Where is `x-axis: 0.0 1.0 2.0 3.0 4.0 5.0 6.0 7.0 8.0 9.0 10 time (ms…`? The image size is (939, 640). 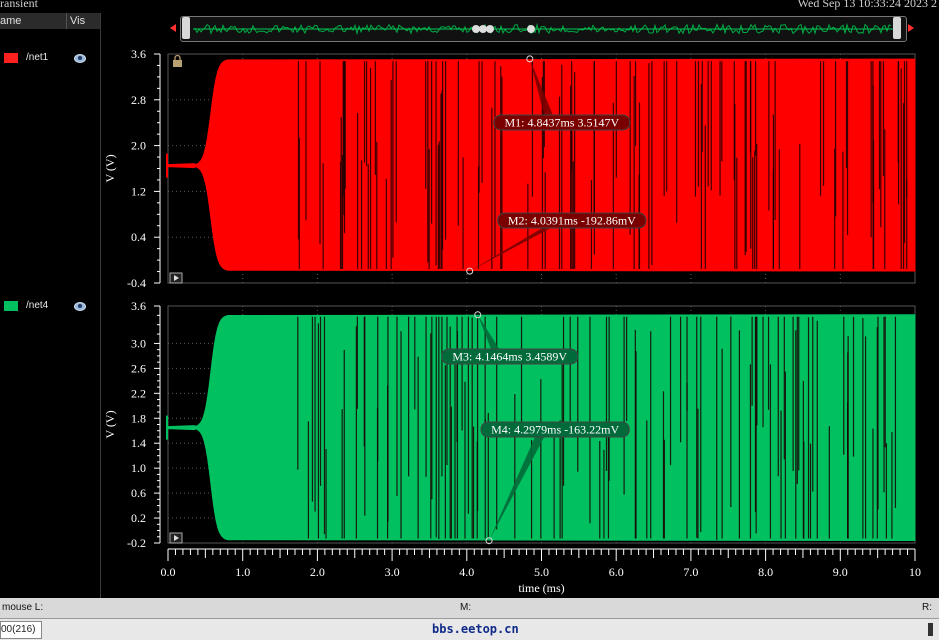
x-axis: 0.0 1.0 2.0 3.0 4.0 5.0 6.0 7.0 8.0 9.0 10 time (ms… is located at coordinates (541, 571).